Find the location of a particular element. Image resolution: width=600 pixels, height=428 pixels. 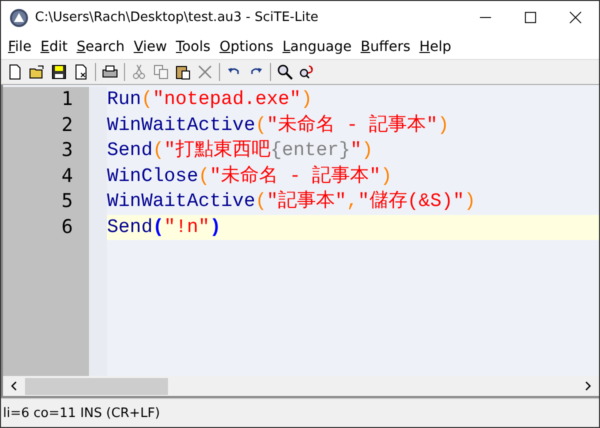

scroll-right-icon is located at coordinates (588, 386).